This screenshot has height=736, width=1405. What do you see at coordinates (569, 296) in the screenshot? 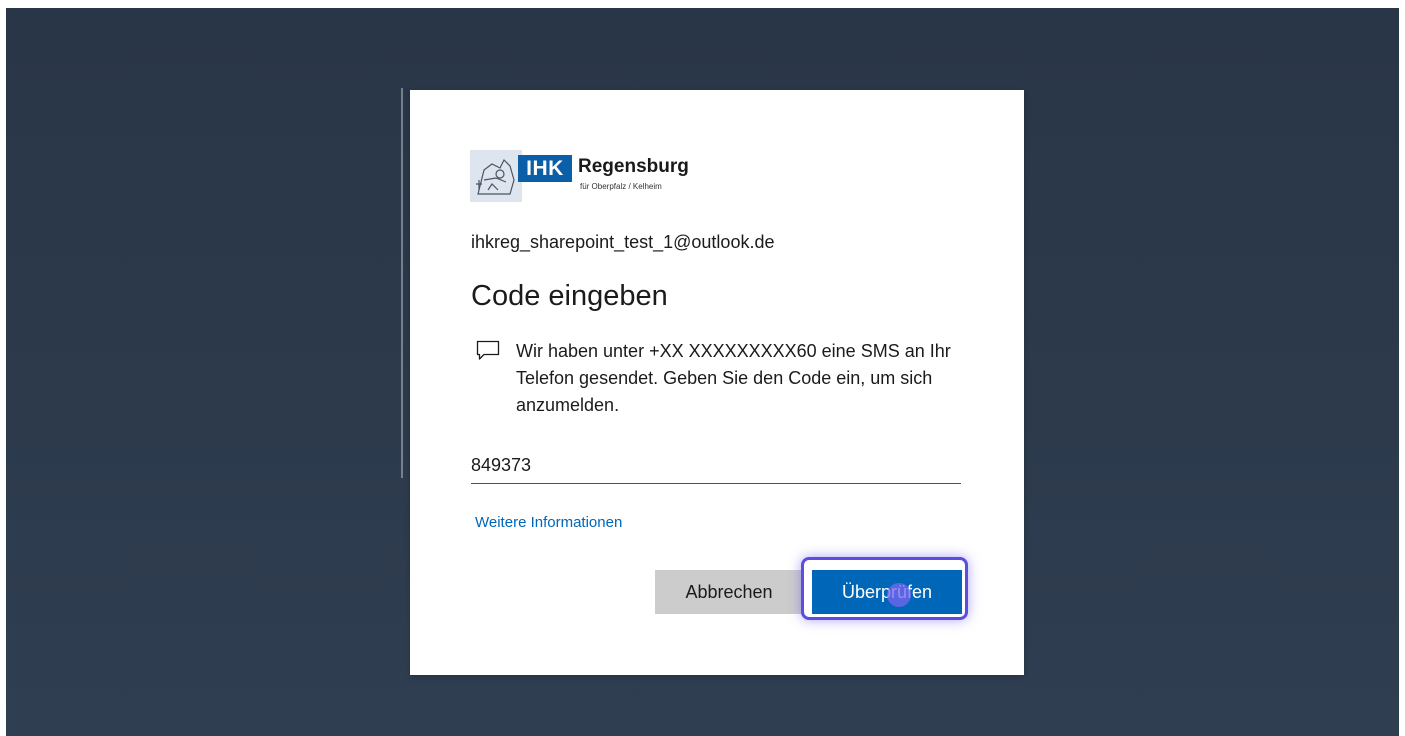
I see `page-title: Code eingeben` at bounding box center [569, 296].